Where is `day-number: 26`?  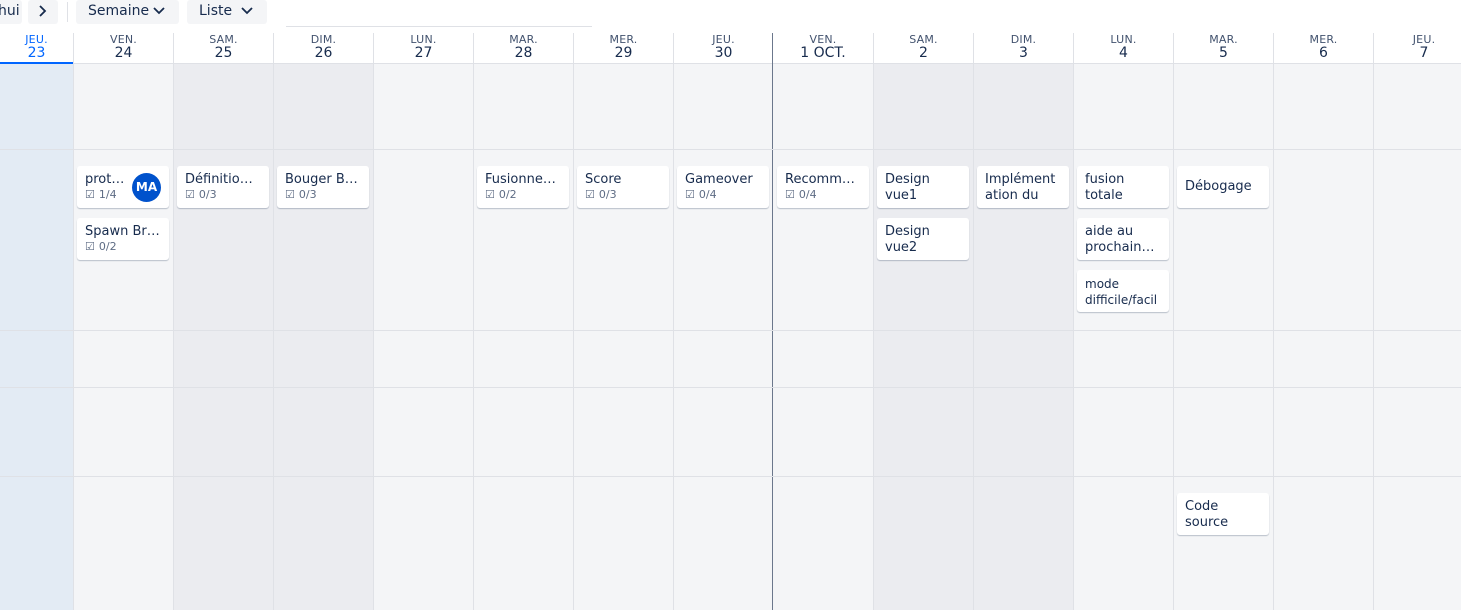 day-number: 26 is located at coordinates (323, 53).